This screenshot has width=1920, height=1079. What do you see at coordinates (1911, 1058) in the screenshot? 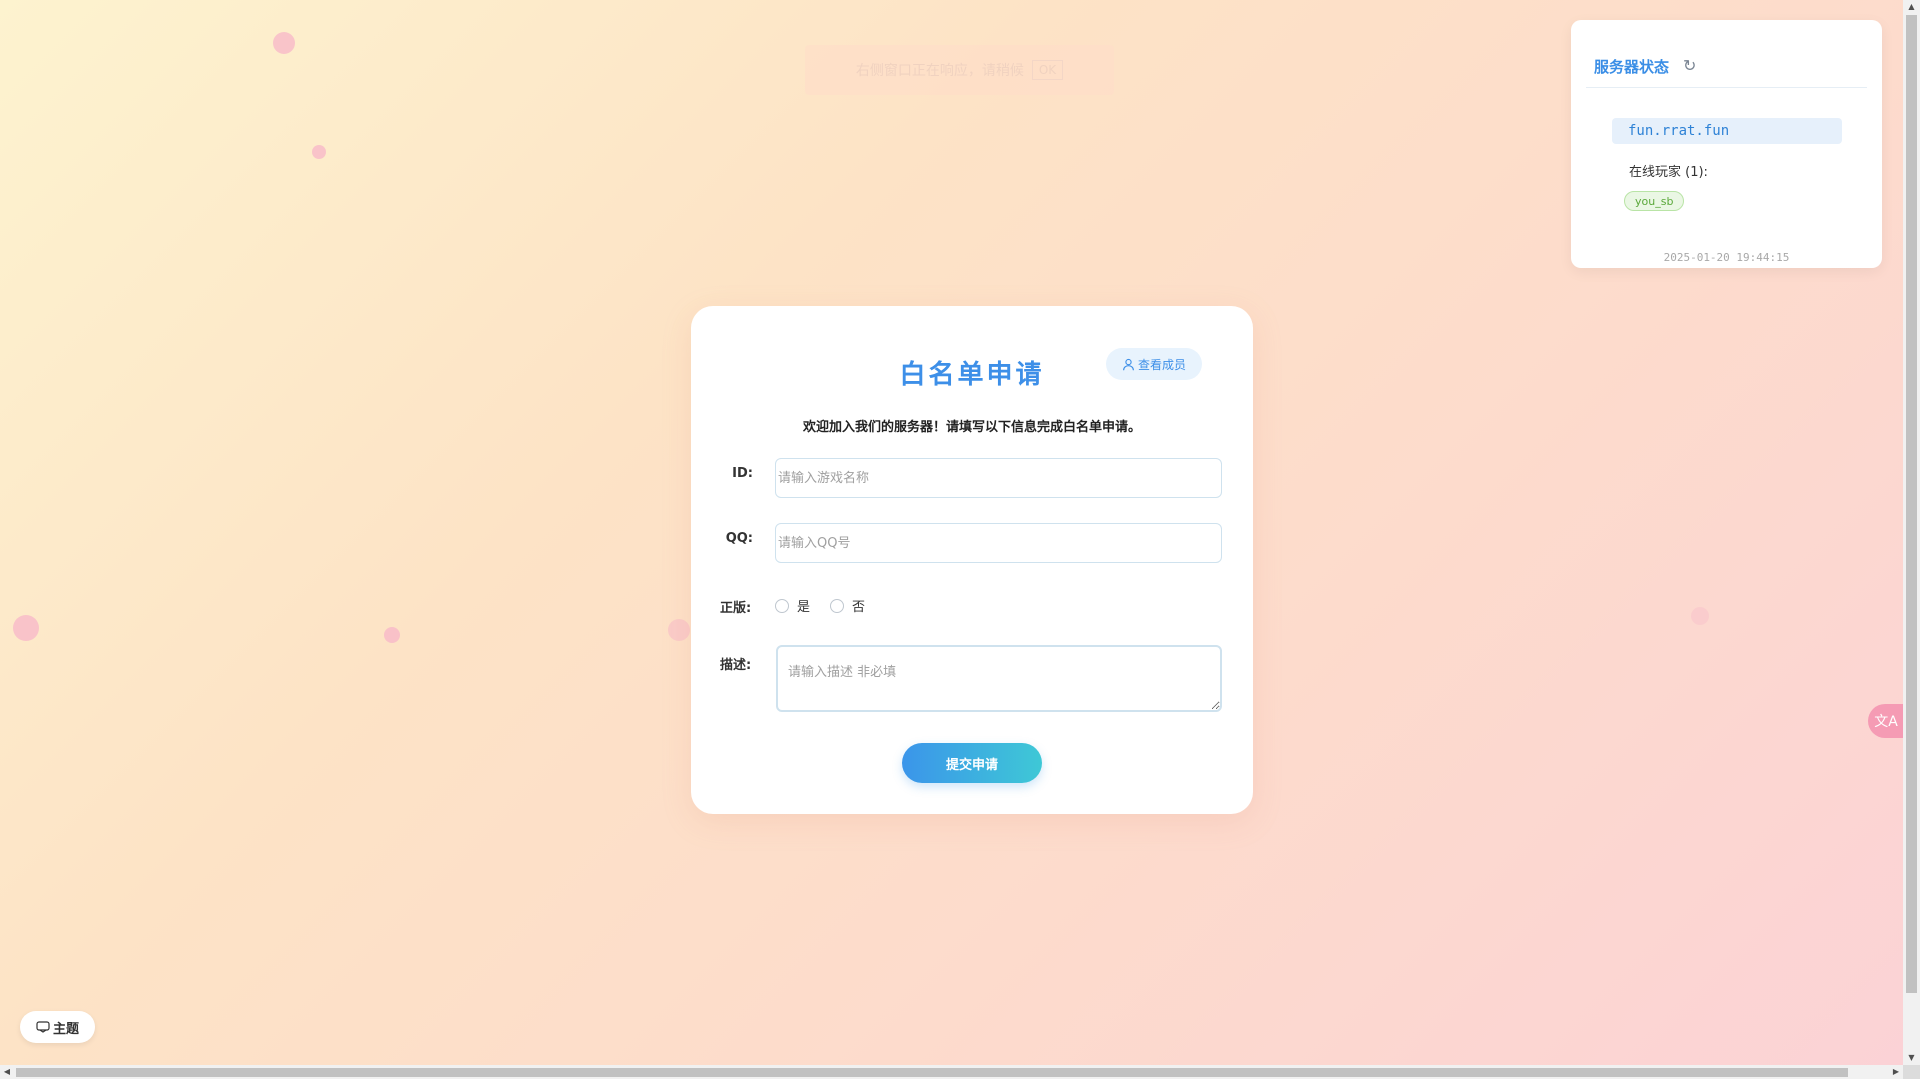
I see `scroll-down-arrow: ▼` at bounding box center [1911, 1058].